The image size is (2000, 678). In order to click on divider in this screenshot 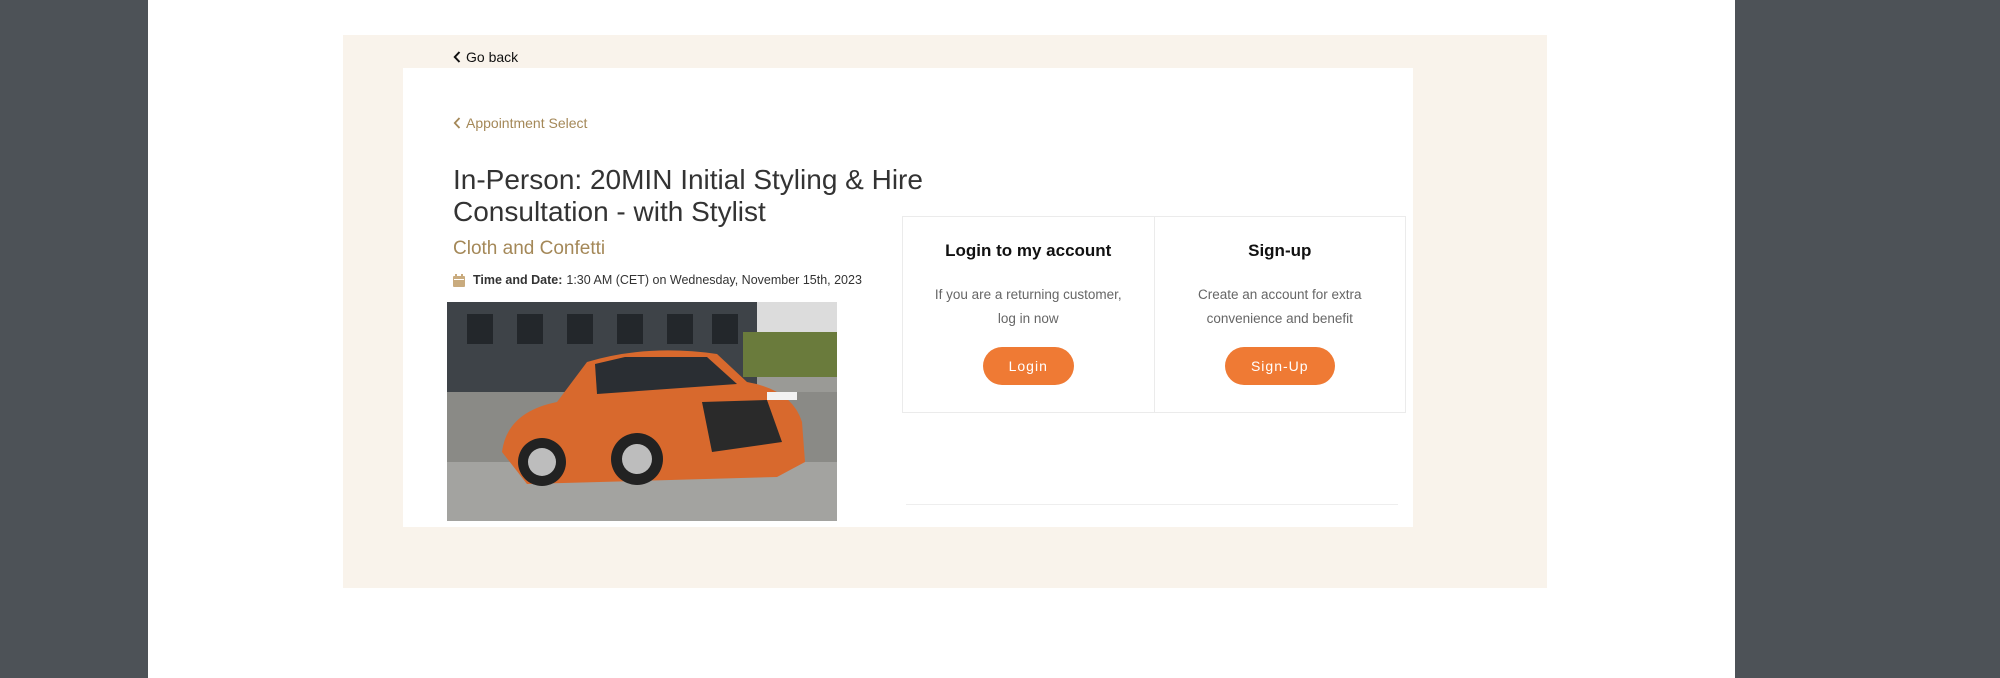, I will do `click(1152, 504)`.